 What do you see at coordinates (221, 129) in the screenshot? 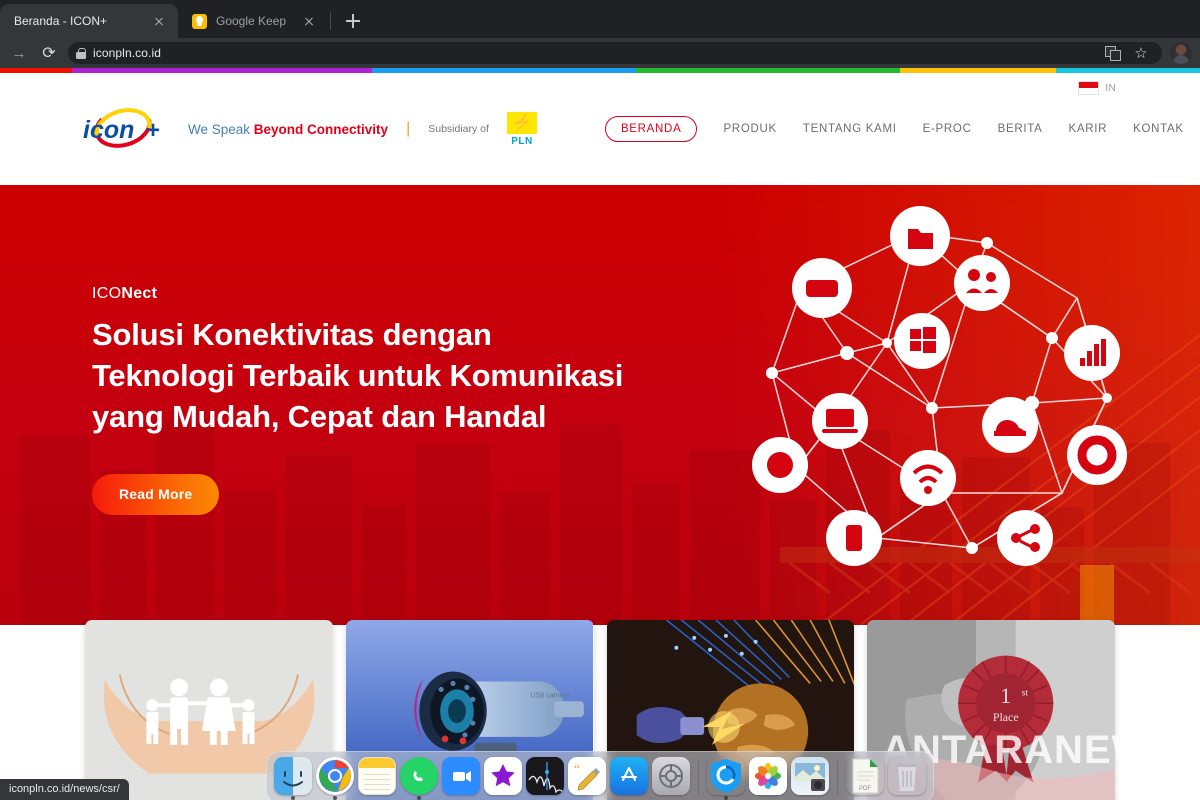
I see `tagline-light: We Speak` at bounding box center [221, 129].